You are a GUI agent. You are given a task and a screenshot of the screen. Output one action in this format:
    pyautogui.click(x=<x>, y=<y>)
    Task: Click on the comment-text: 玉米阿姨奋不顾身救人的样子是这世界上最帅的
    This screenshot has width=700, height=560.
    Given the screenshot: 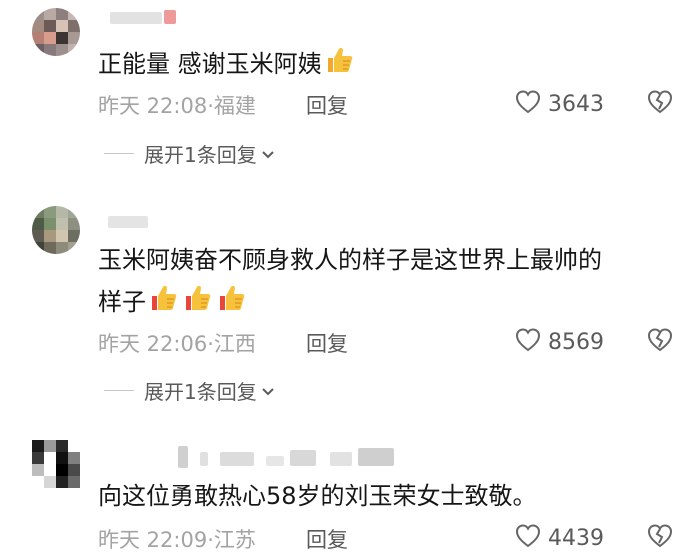 What is the action you would take?
    pyautogui.click(x=350, y=260)
    